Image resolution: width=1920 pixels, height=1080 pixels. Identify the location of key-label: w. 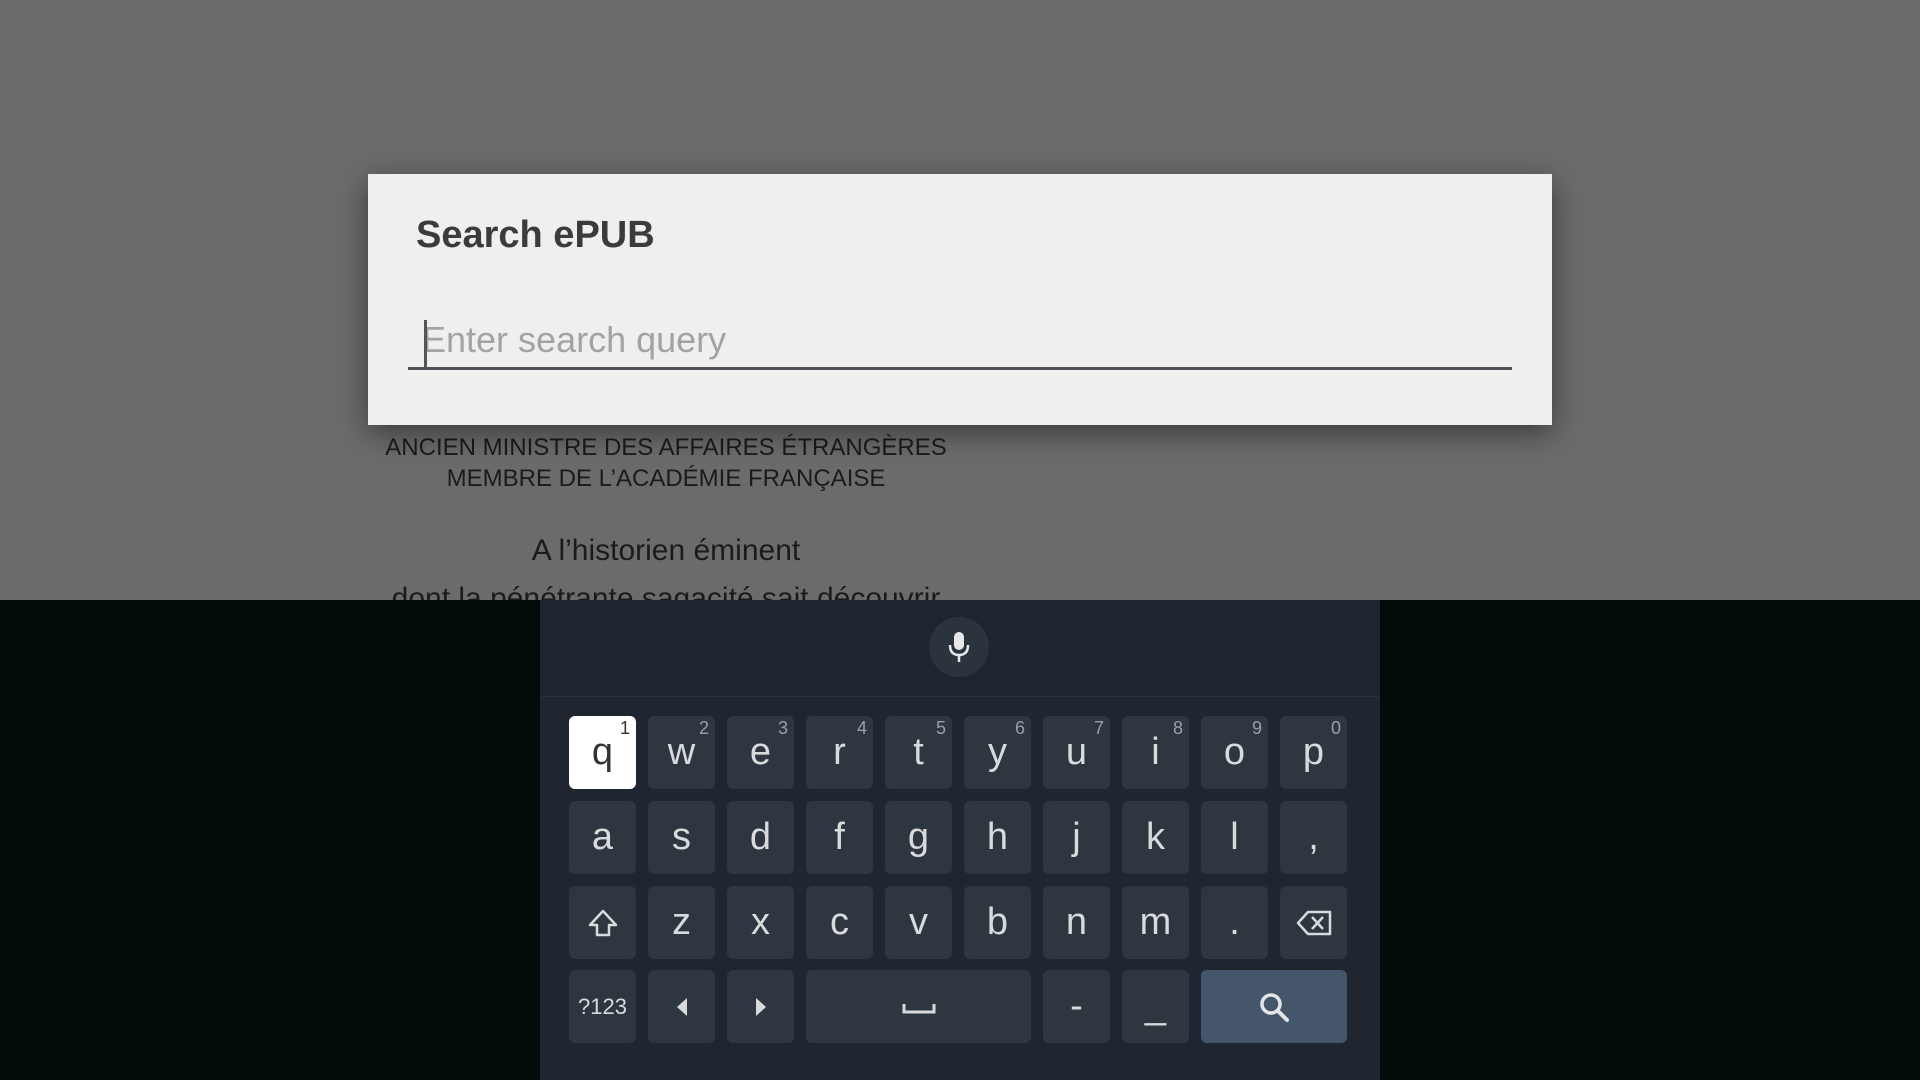
(681, 752).